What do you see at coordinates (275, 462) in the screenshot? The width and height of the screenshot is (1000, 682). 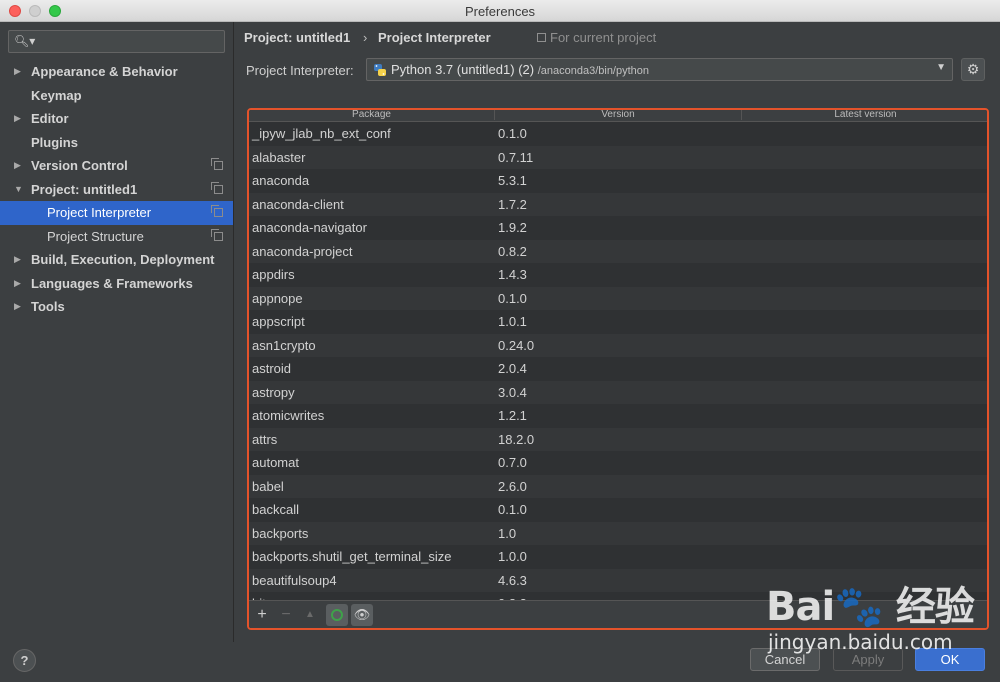 I see `package-name-cell: automat` at bounding box center [275, 462].